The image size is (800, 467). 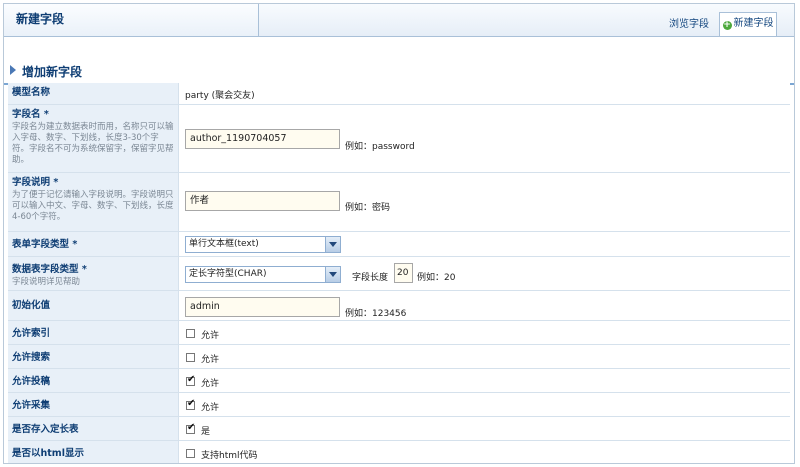 I want to click on section-header: 增加新字段, so click(x=399, y=72).